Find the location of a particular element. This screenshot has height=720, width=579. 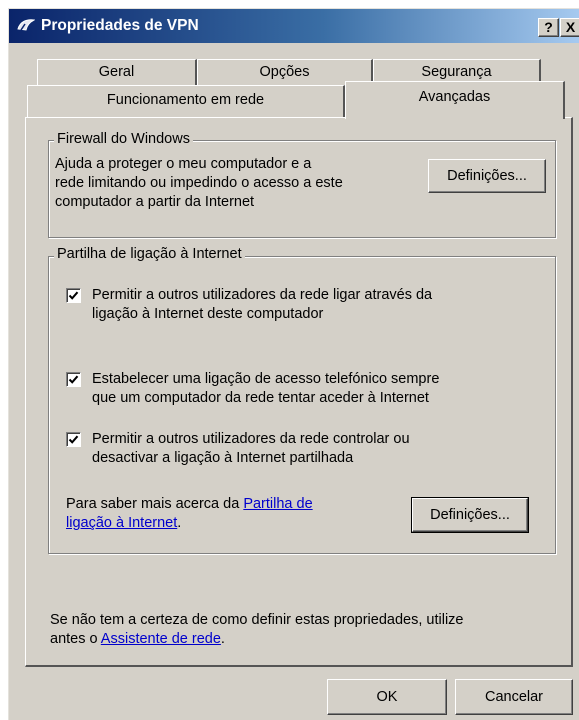

ics-help-link: Partilha de is located at coordinates (277, 504).